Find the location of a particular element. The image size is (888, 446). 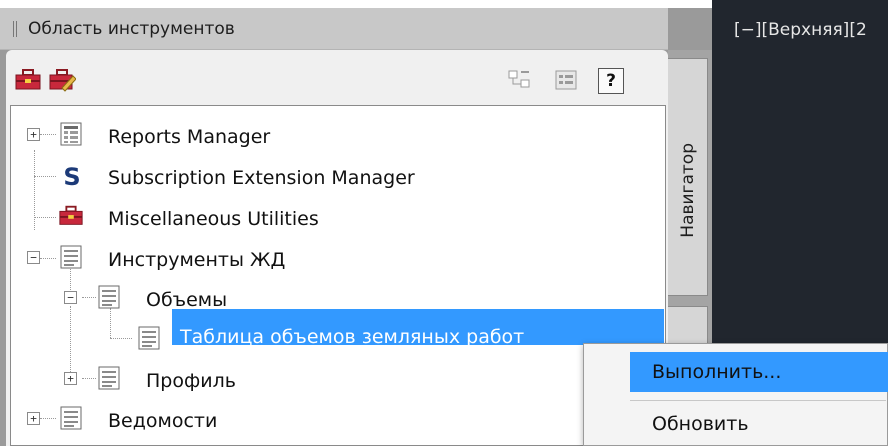

list-view-icon is located at coordinates (566, 80).